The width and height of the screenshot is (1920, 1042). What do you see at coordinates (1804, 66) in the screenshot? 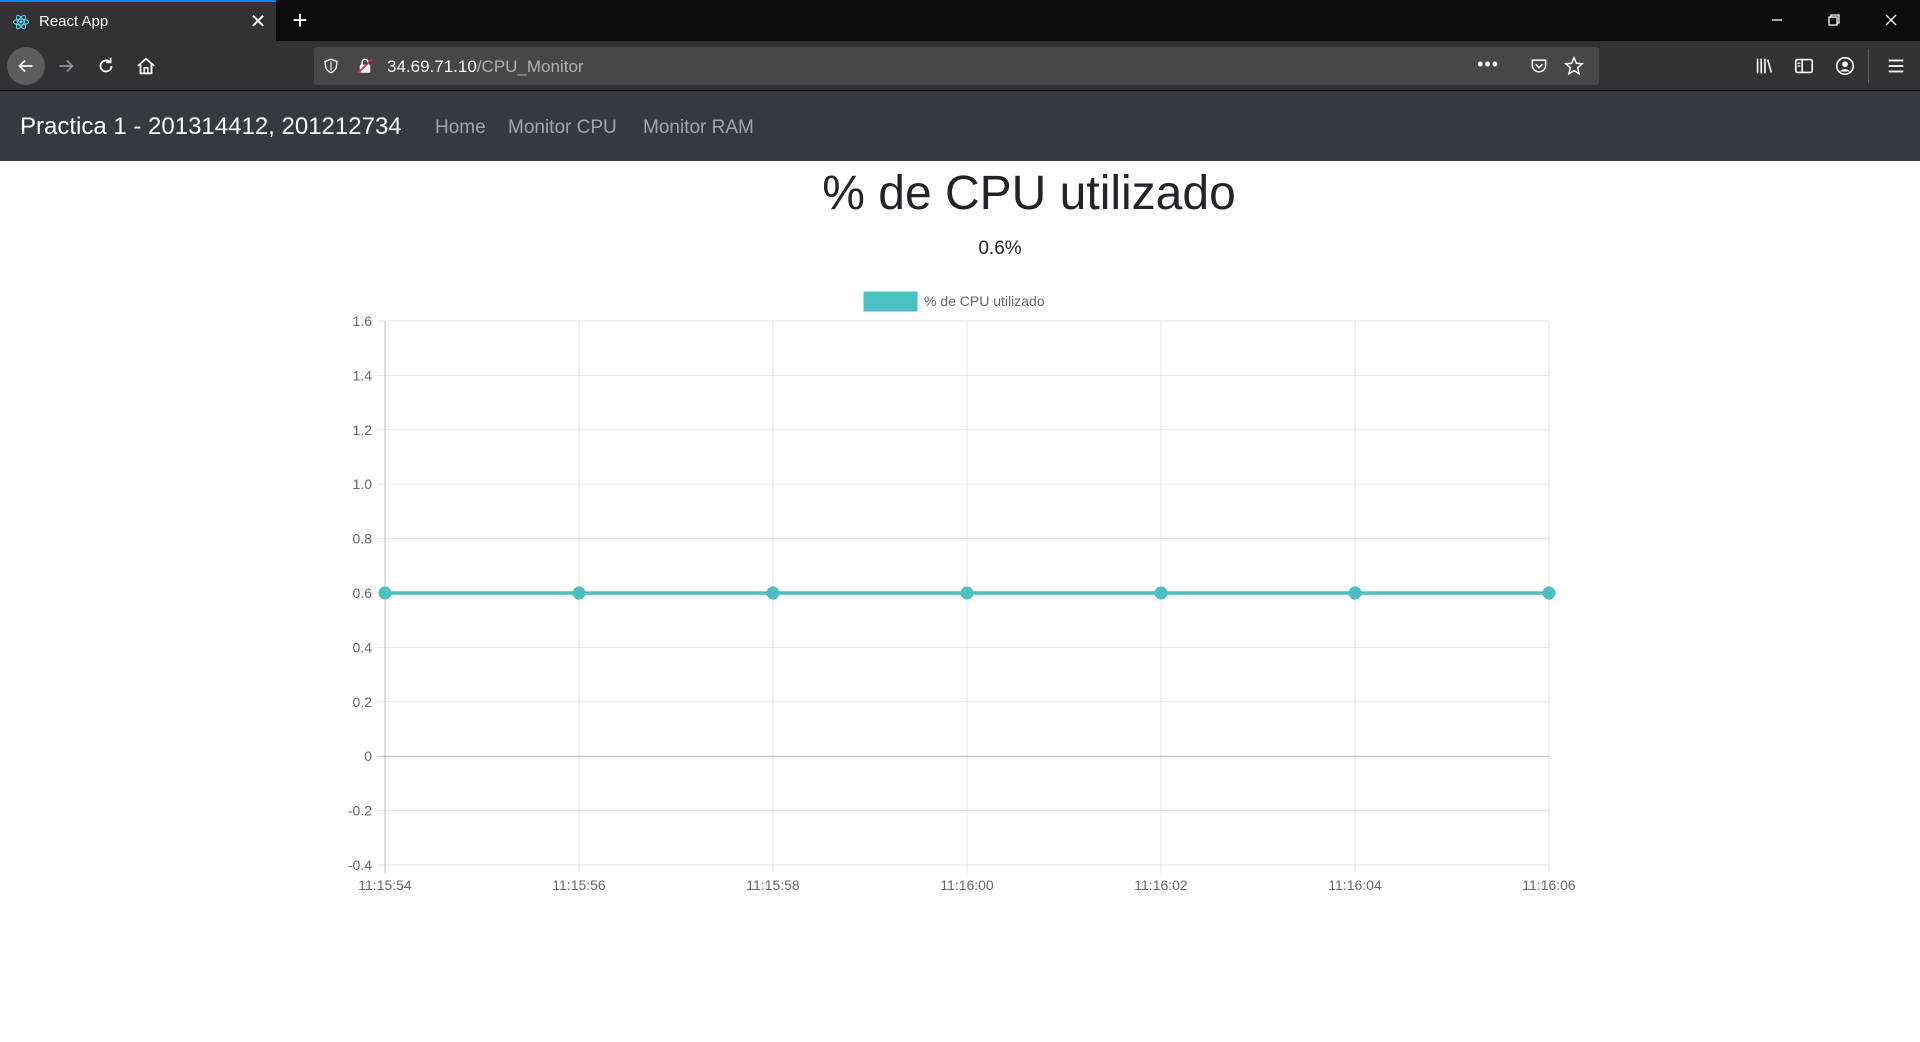
I see `sidebar-icon` at bounding box center [1804, 66].